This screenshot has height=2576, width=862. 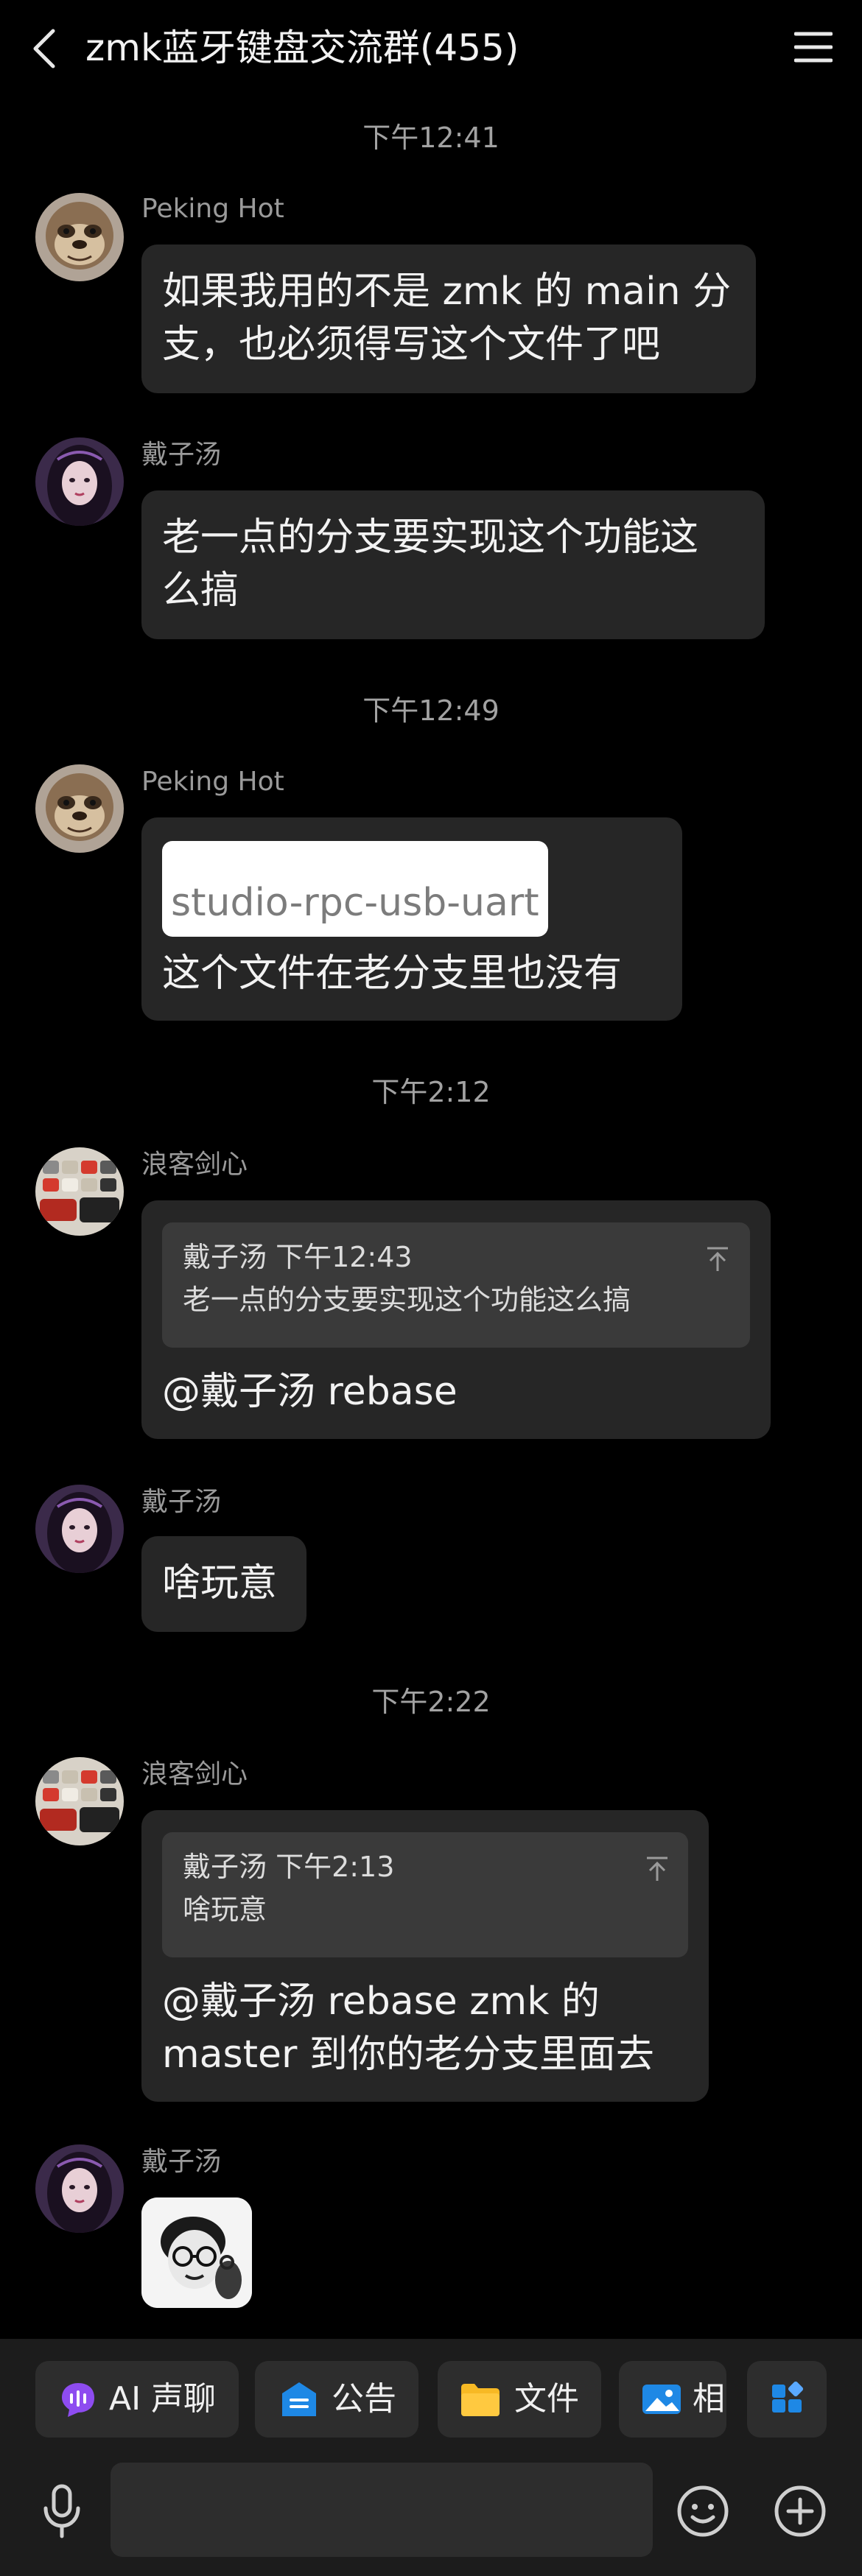 I want to click on quote-text: 老一点的分支要实现这个功能这么搞, so click(x=407, y=1300).